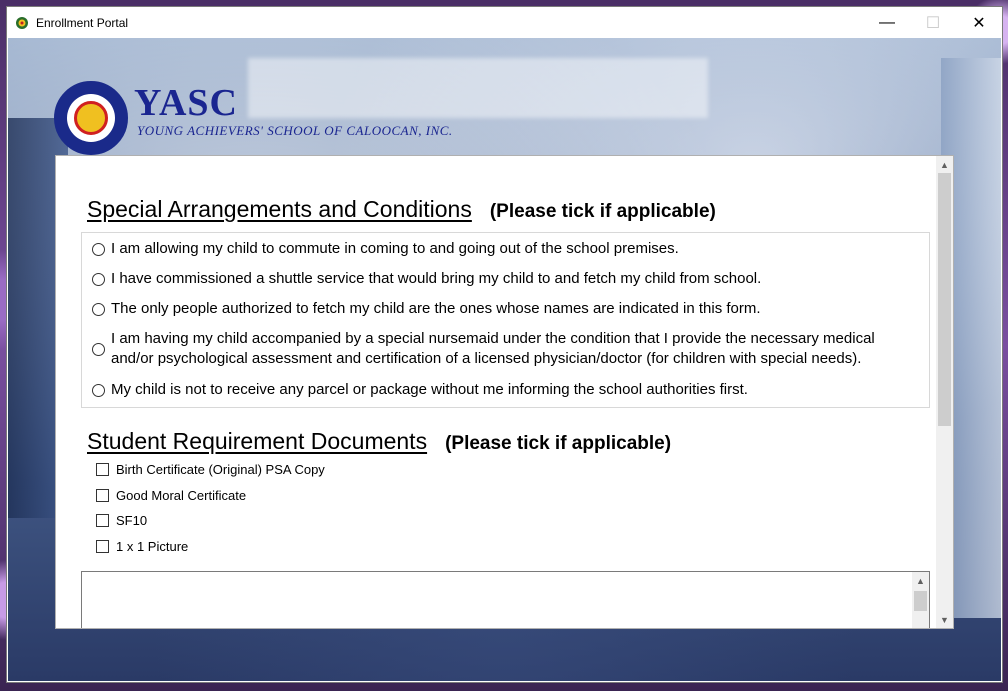  What do you see at coordinates (504, 22) in the screenshot?
I see `title-bar: Enrollment Portal — ☐ ✕` at bounding box center [504, 22].